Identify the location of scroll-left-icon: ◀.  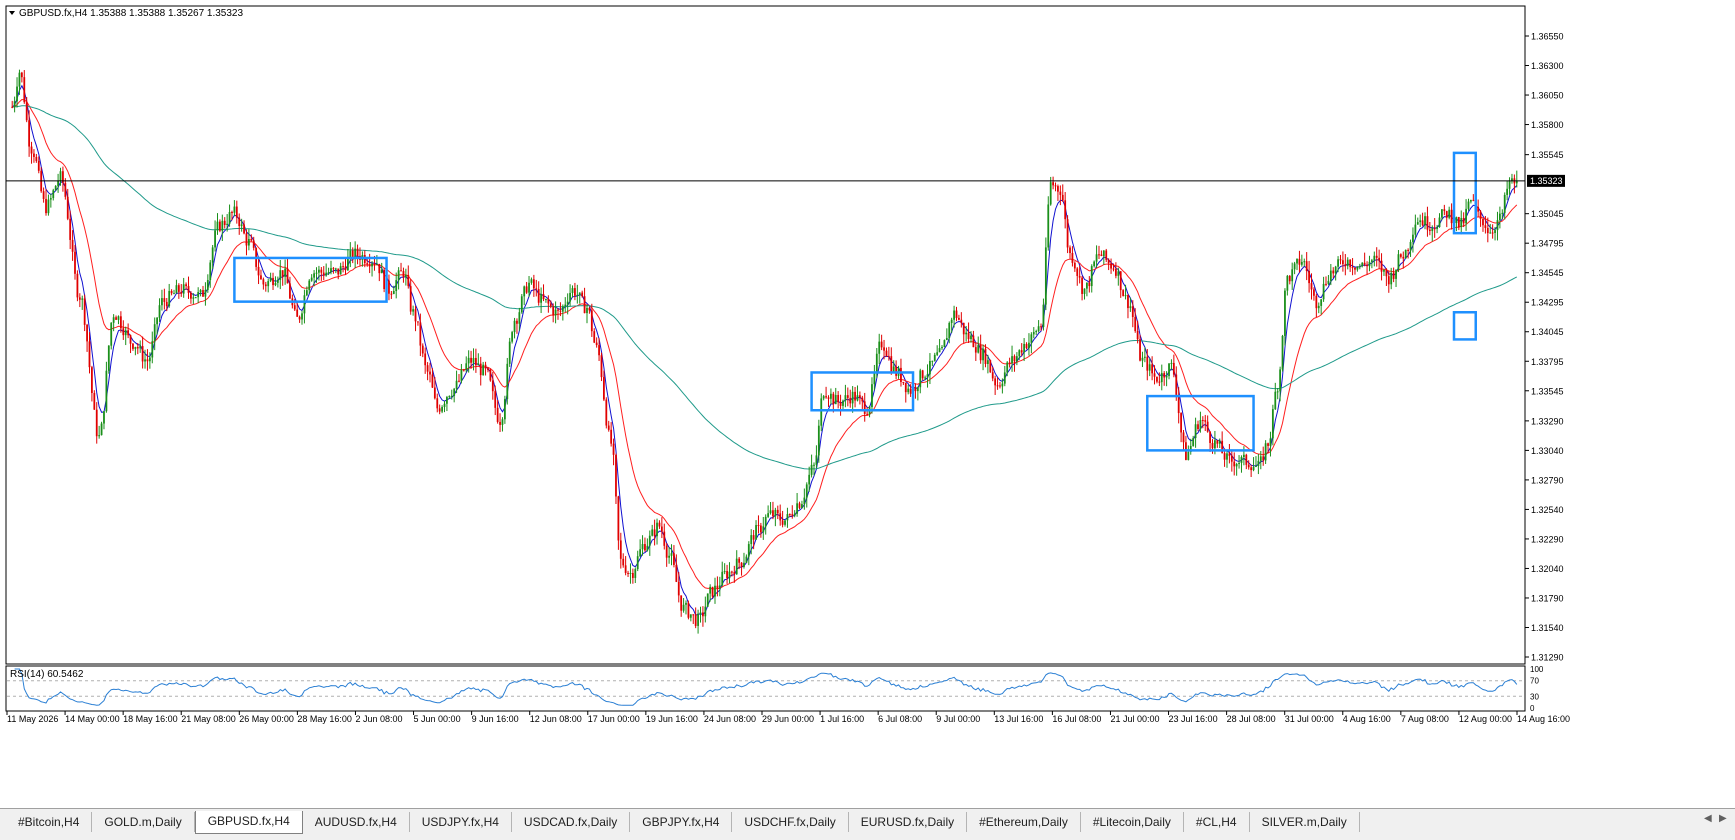
(1708, 818).